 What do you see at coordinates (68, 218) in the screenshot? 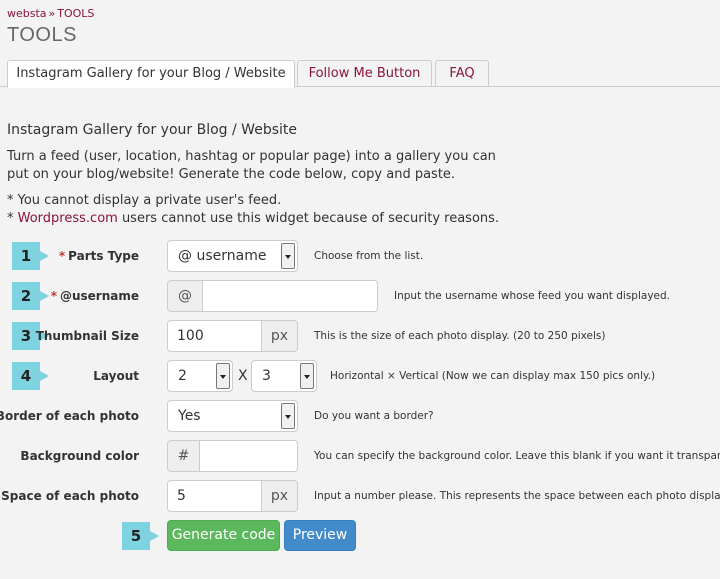
I see `wordpress-link: Wordpress.com` at bounding box center [68, 218].